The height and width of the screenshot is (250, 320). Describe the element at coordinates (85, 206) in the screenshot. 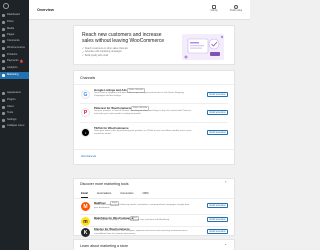

I see `mailpoet-logo-icon: M` at that location.